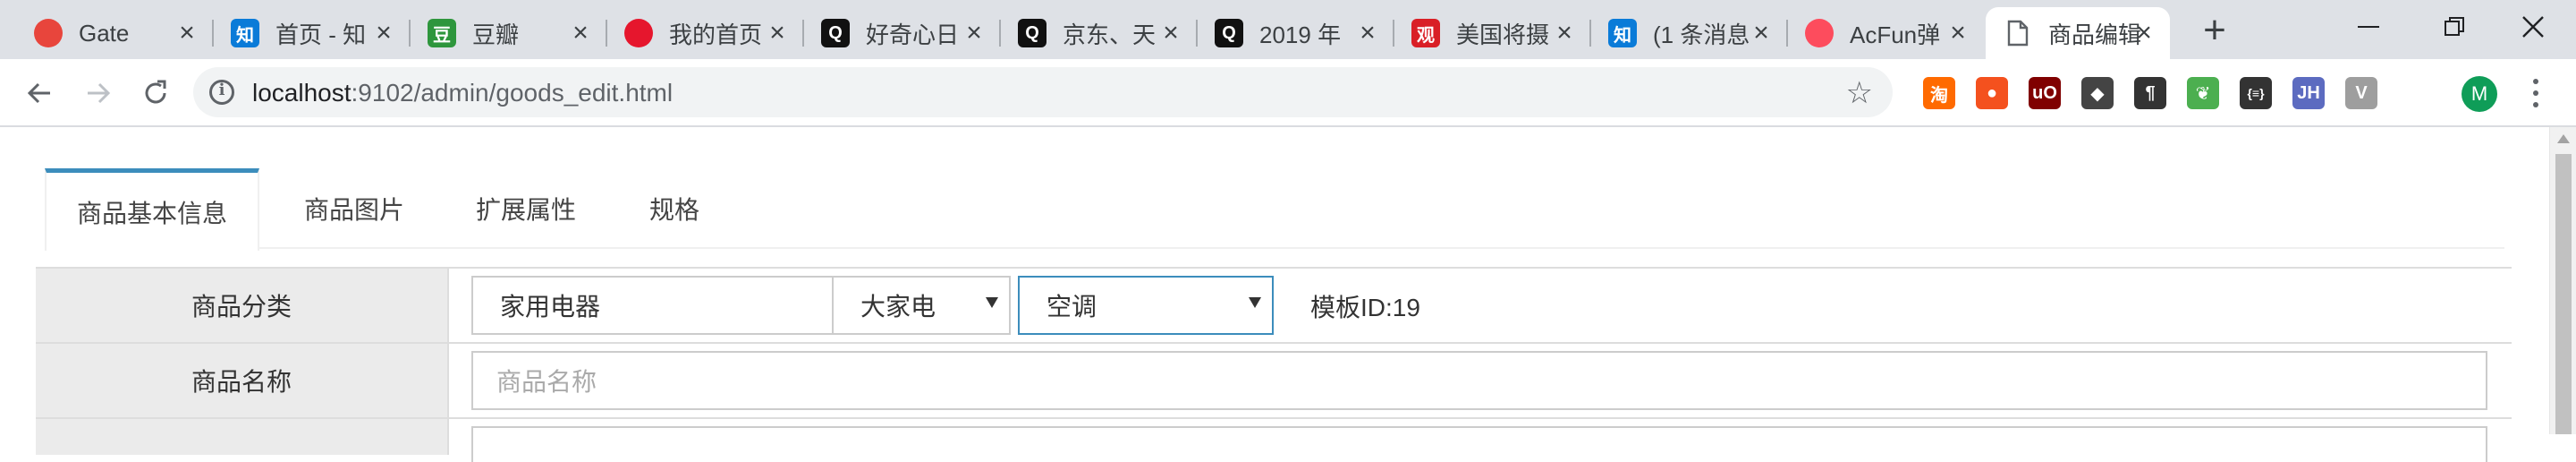 This screenshot has width=2576, height=462. What do you see at coordinates (2078, 33) in the screenshot?
I see `browser-tab: 商品编辑 ×` at bounding box center [2078, 33].